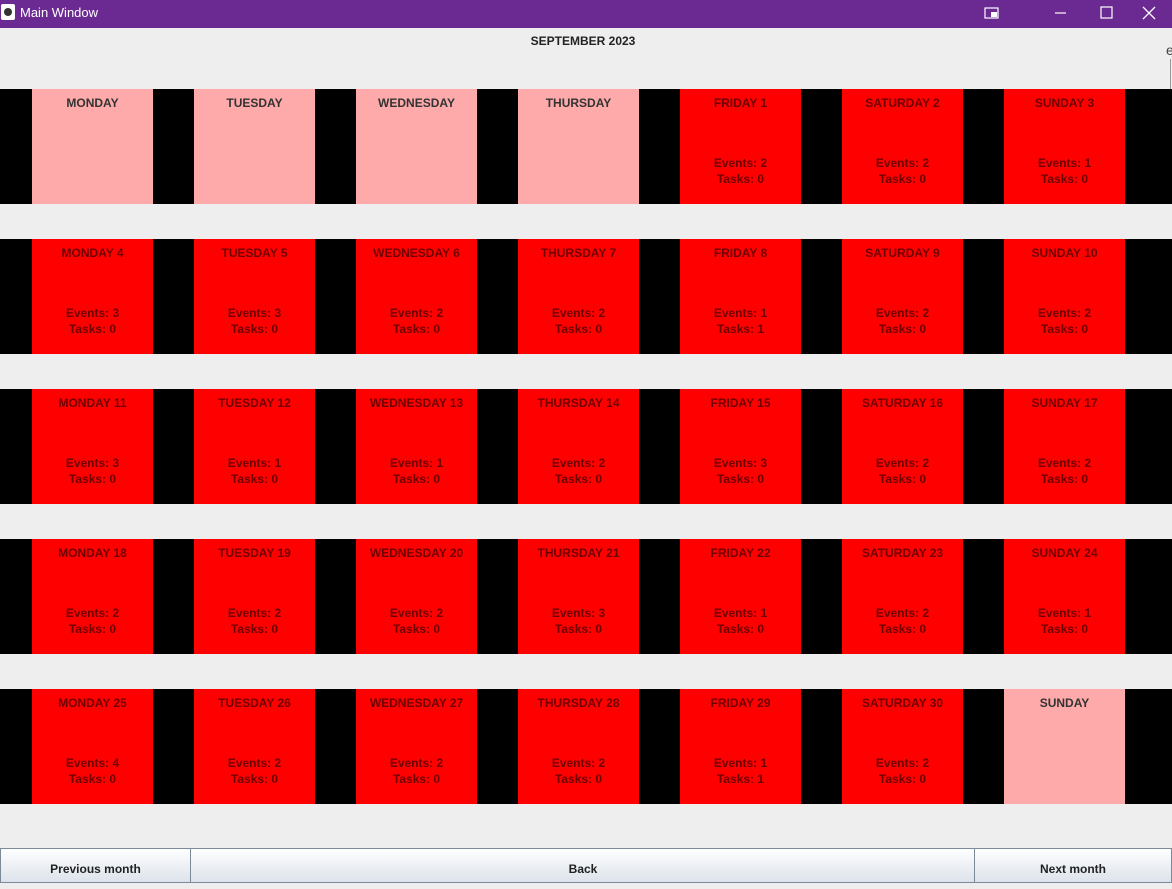  Describe the element at coordinates (740, 596) in the screenshot. I see `day-cell: FRIDAY 22 Events: 1 Tasks: 0` at that location.